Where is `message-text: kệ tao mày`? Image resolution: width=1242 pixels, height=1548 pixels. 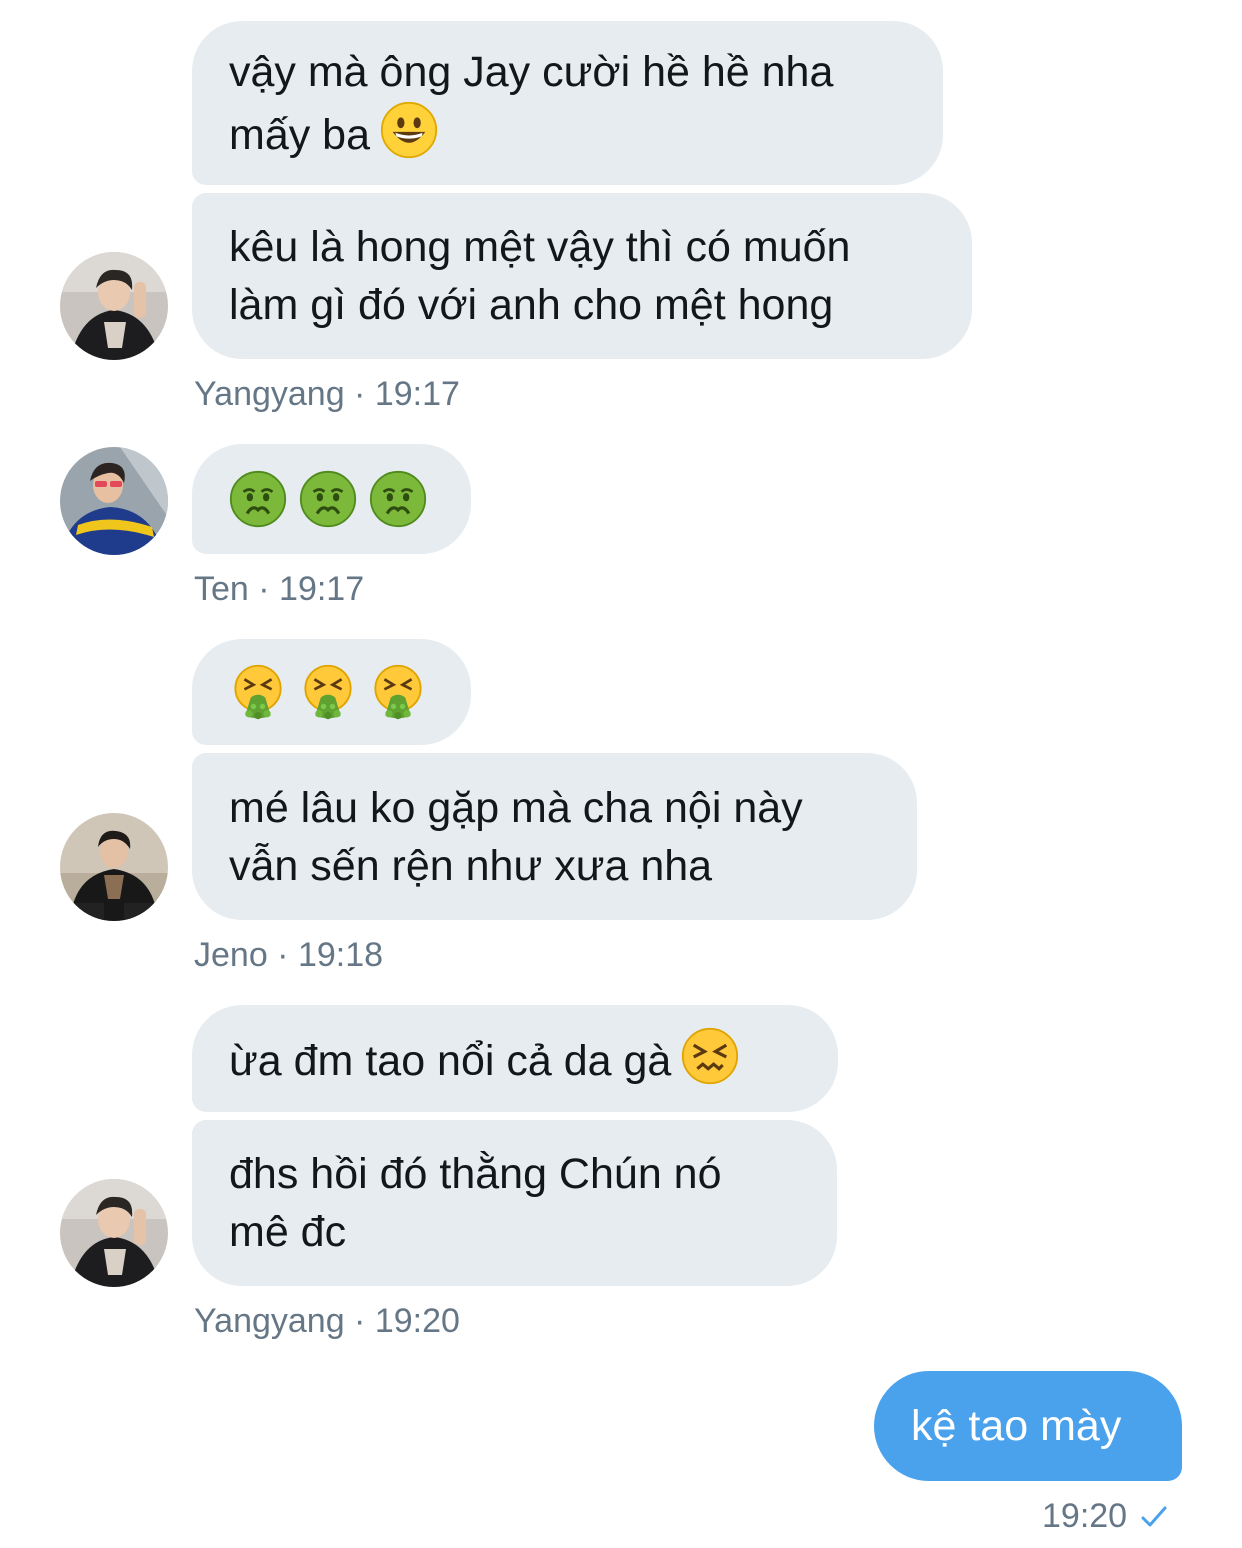 message-text: kệ tao mày is located at coordinates (1016, 1426).